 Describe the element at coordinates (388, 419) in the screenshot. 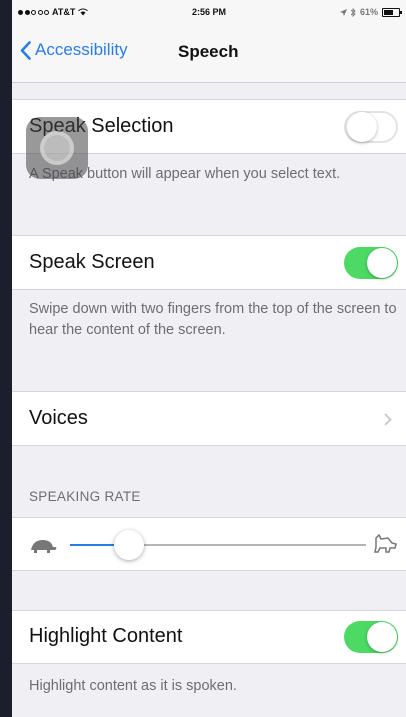

I see `chevron-right-icon` at that location.